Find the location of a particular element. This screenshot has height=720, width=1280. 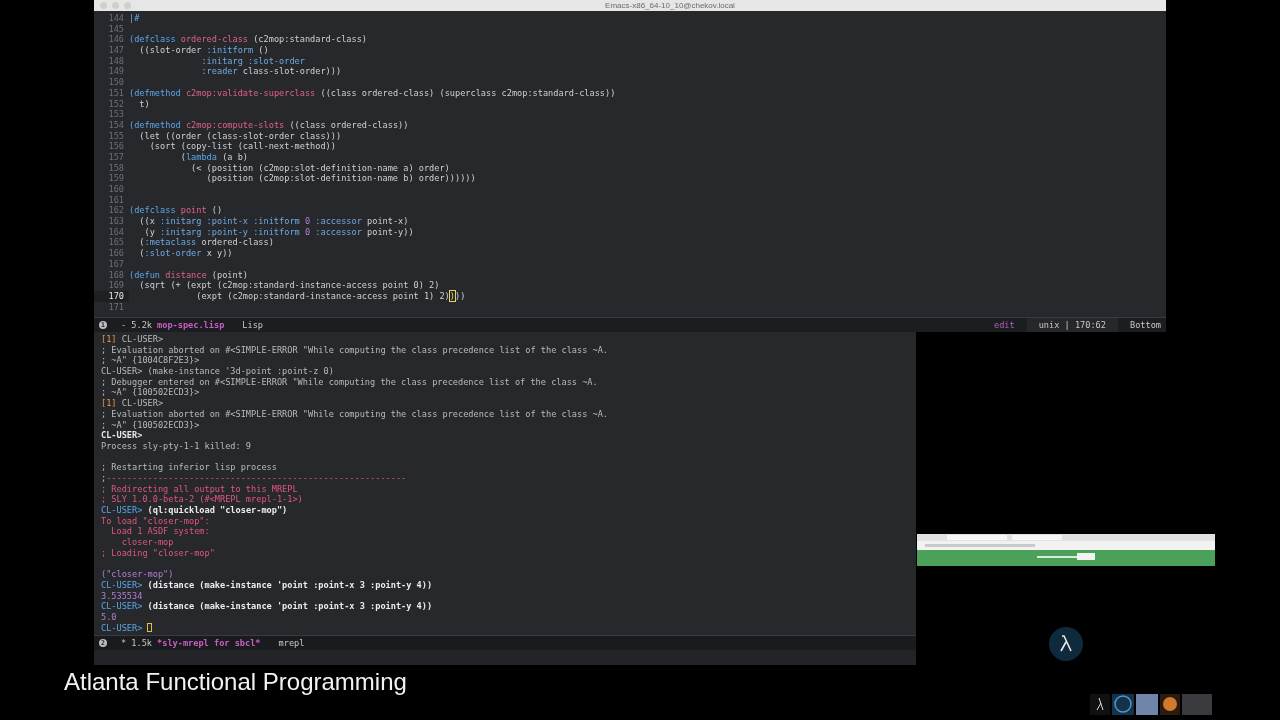

code-line: (lambda (a b) is located at coordinates (213, 157).